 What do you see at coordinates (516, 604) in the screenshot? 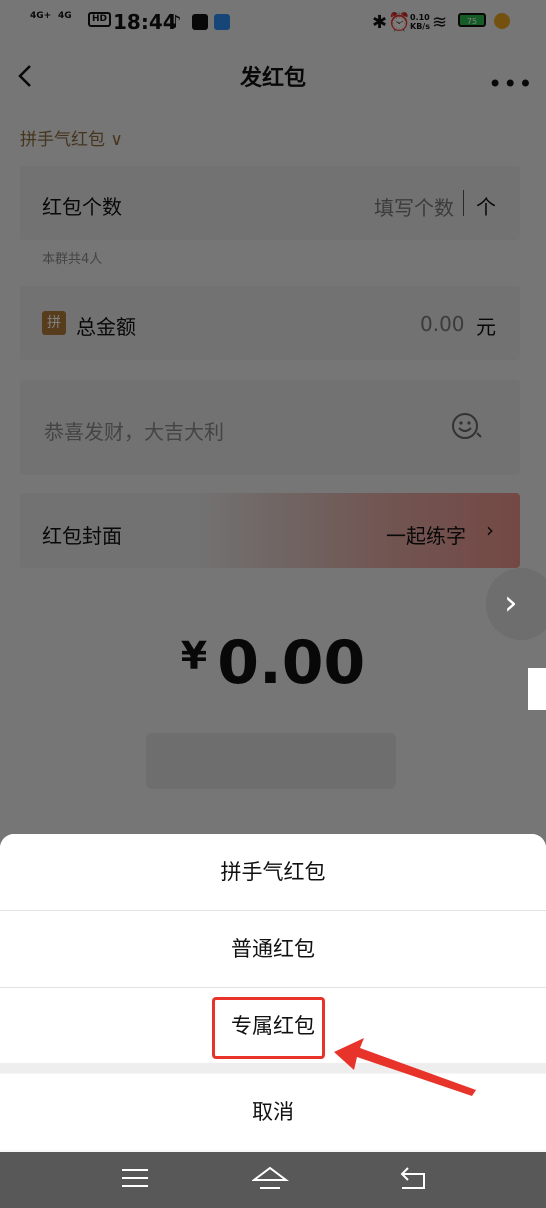
I see `floating-next-button: ›` at bounding box center [516, 604].